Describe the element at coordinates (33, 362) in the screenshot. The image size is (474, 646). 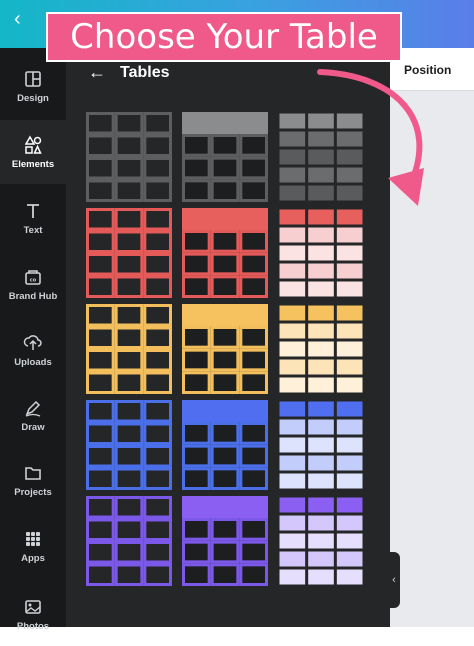
I see `sidebar-item-label: Uploads` at that location.